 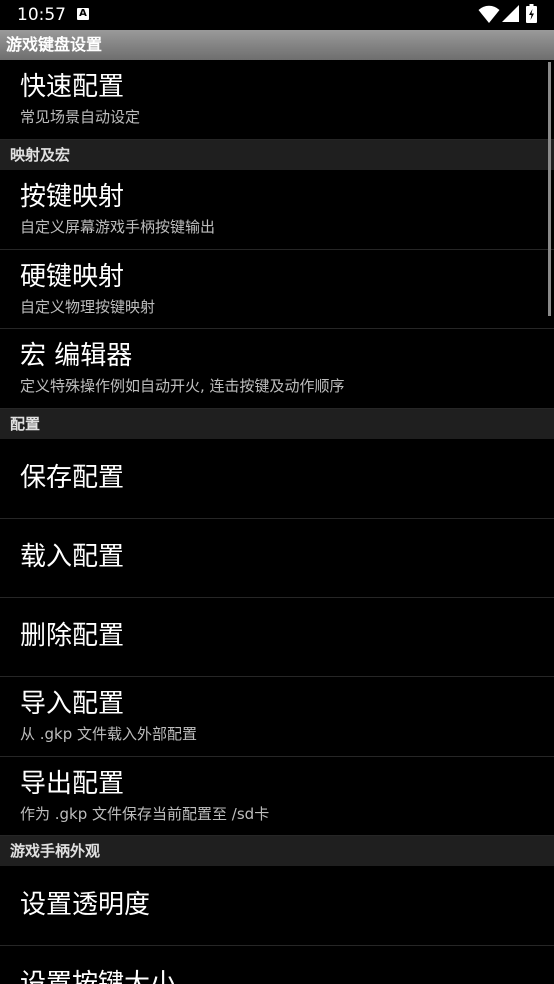 I want to click on item-subtitle: 常见场景自动设定, so click(x=80, y=117).